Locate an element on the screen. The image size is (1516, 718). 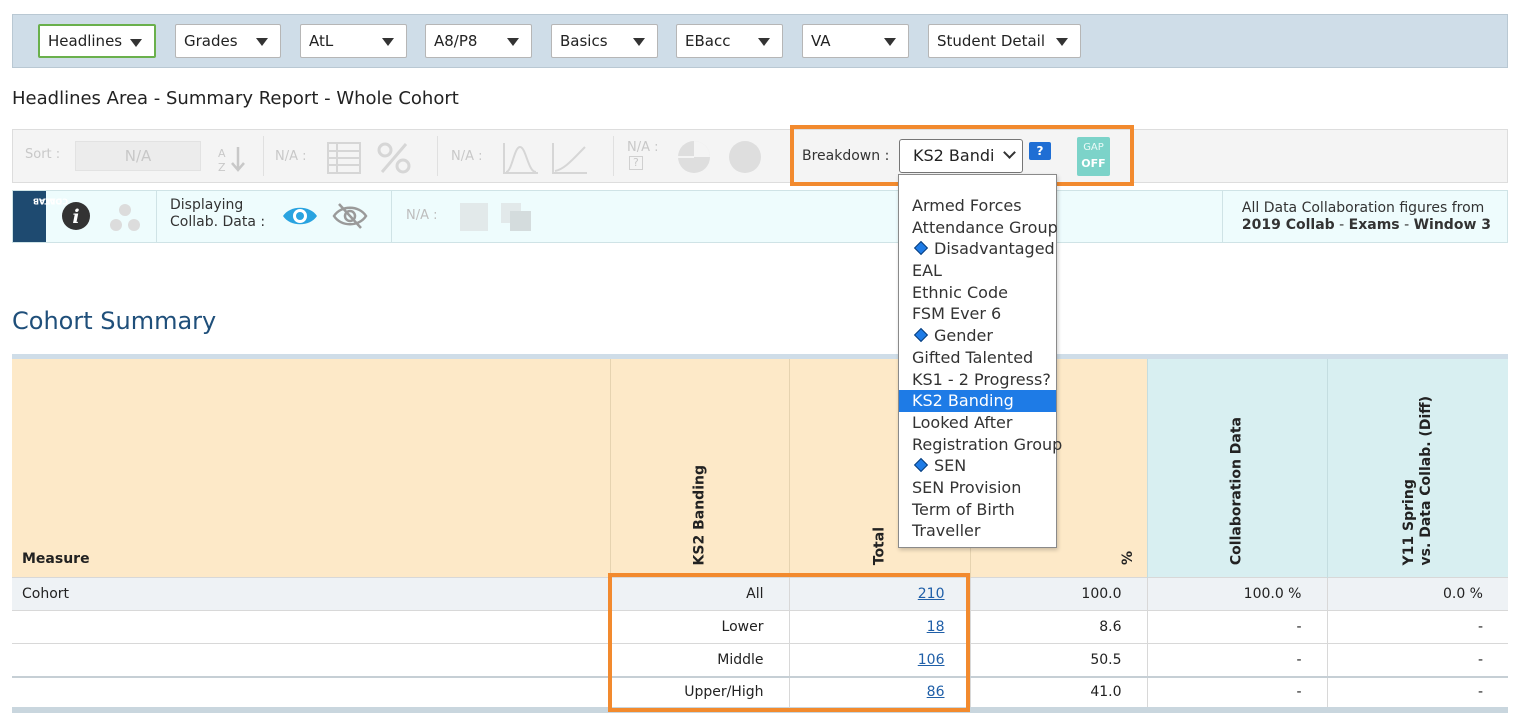
header-diff-text: Y11 Spring vs. Data Collab. (Diff) is located at coordinates (1418, 480).